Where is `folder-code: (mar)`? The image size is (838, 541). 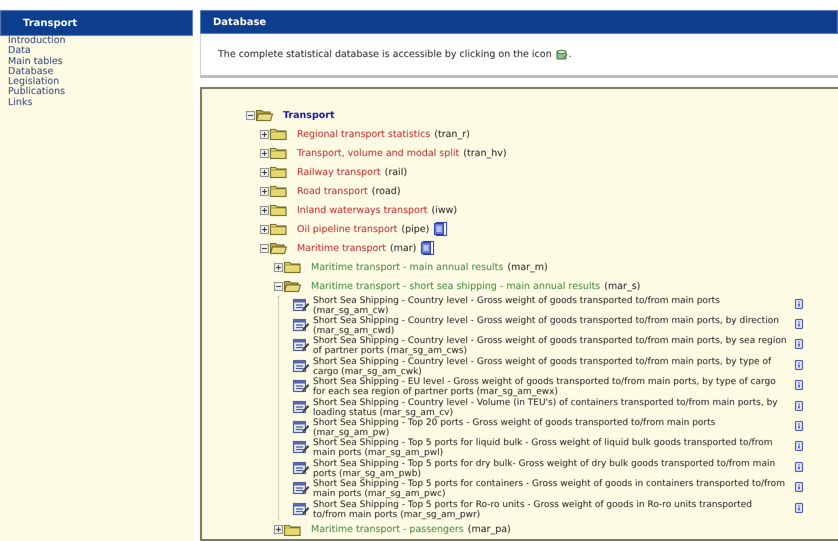 folder-code: (mar) is located at coordinates (403, 248).